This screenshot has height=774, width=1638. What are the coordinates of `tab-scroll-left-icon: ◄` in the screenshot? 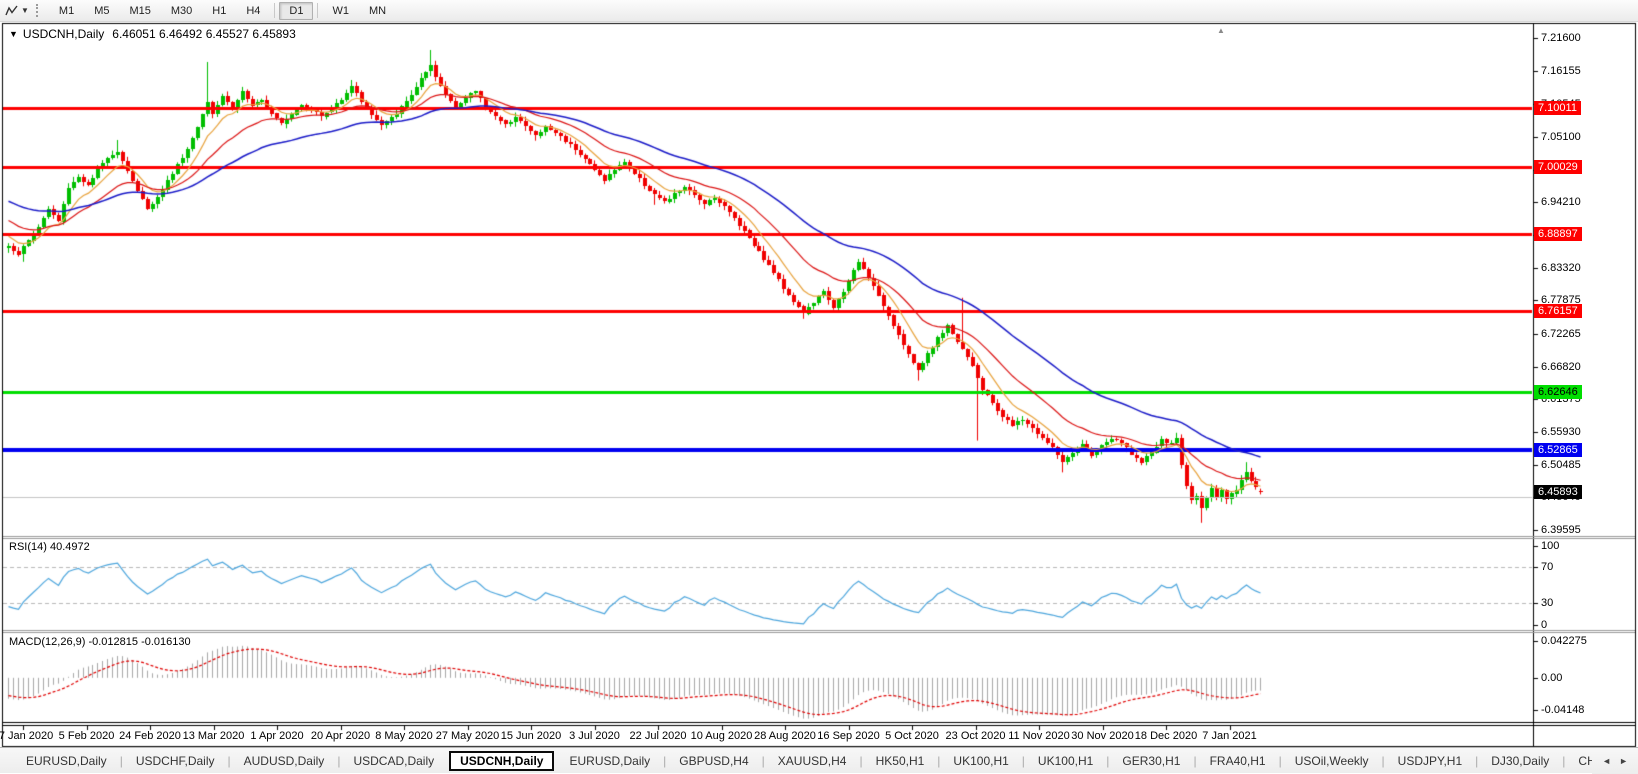 It's located at (1606, 761).